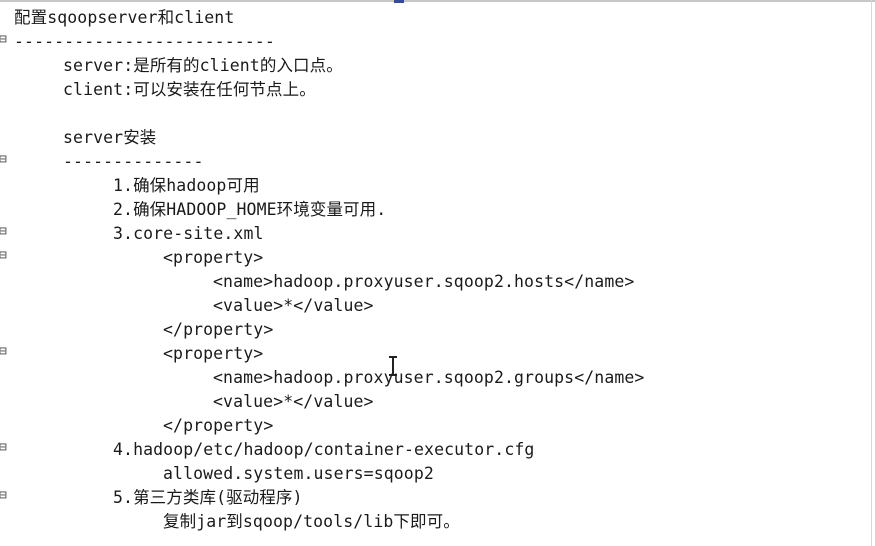  What do you see at coordinates (437, 1) in the screenshot?
I see `top-border` at bounding box center [437, 1].